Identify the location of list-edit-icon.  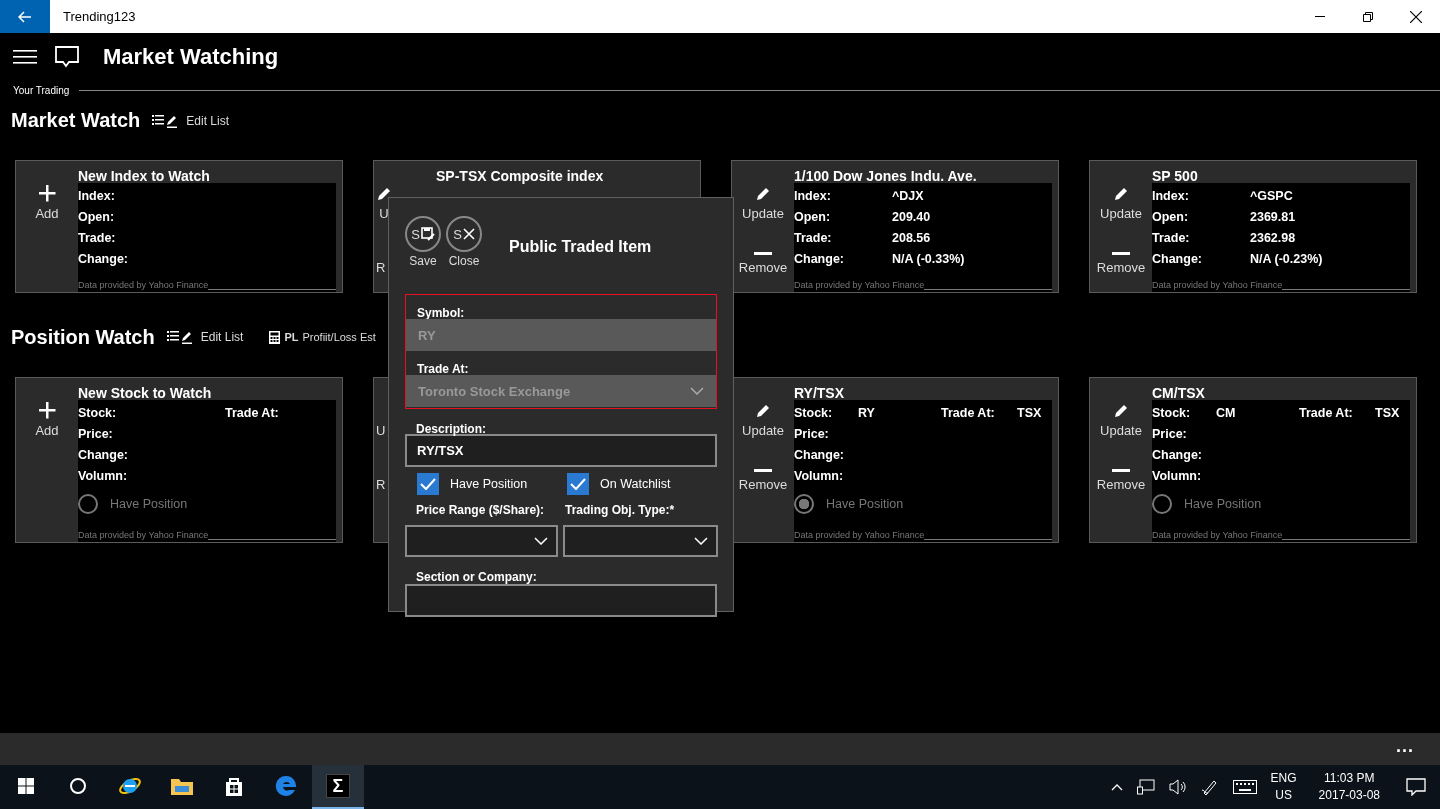
(179, 337).